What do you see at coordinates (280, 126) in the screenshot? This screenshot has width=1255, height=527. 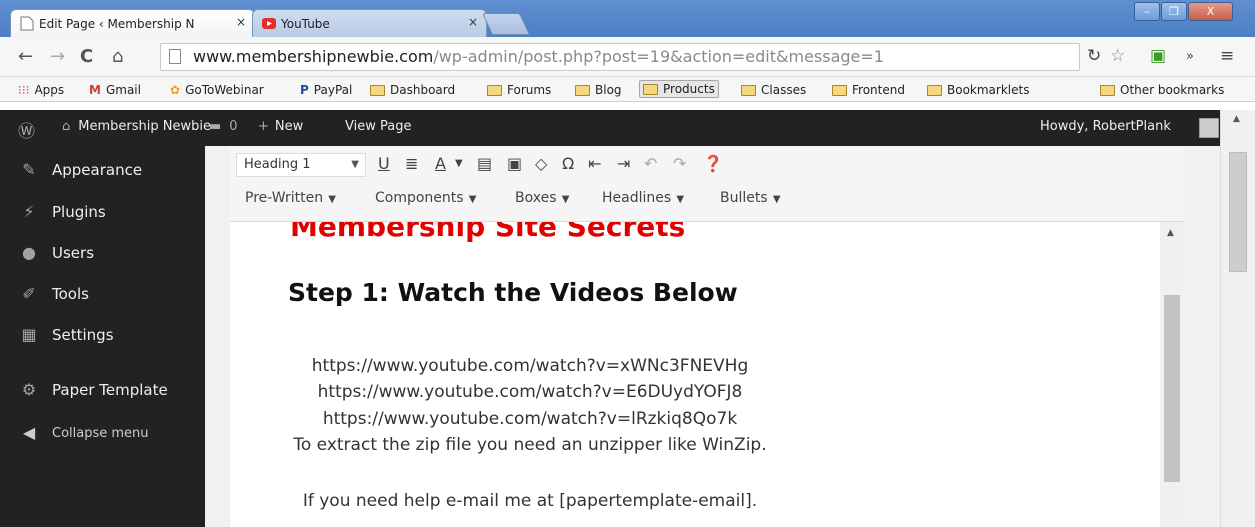 I see `new-content-link: + New` at bounding box center [280, 126].